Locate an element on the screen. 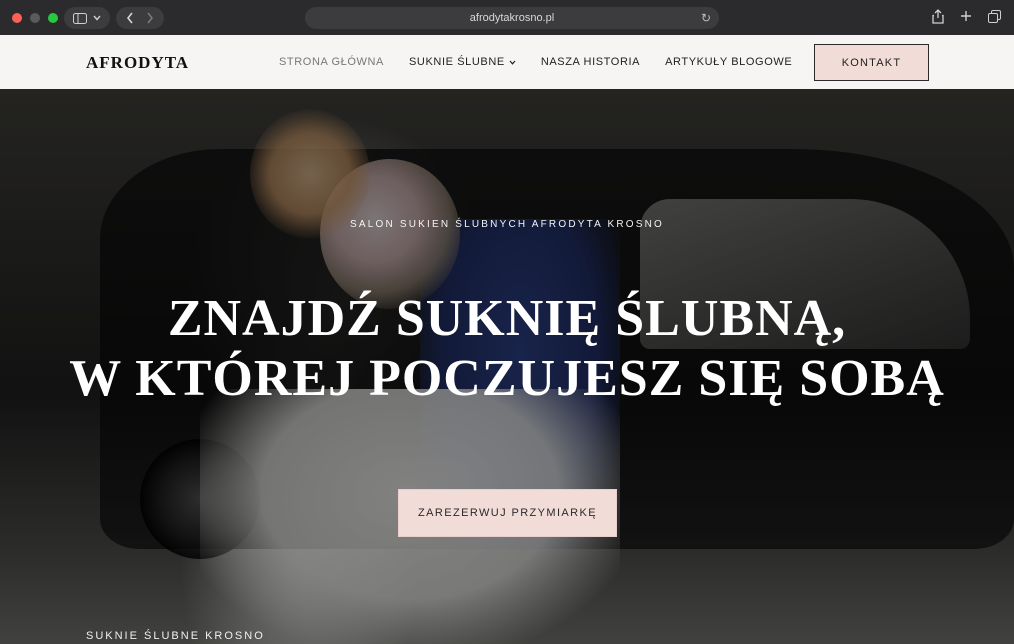  reload-icon: ↻ is located at coordinates (706, 18).